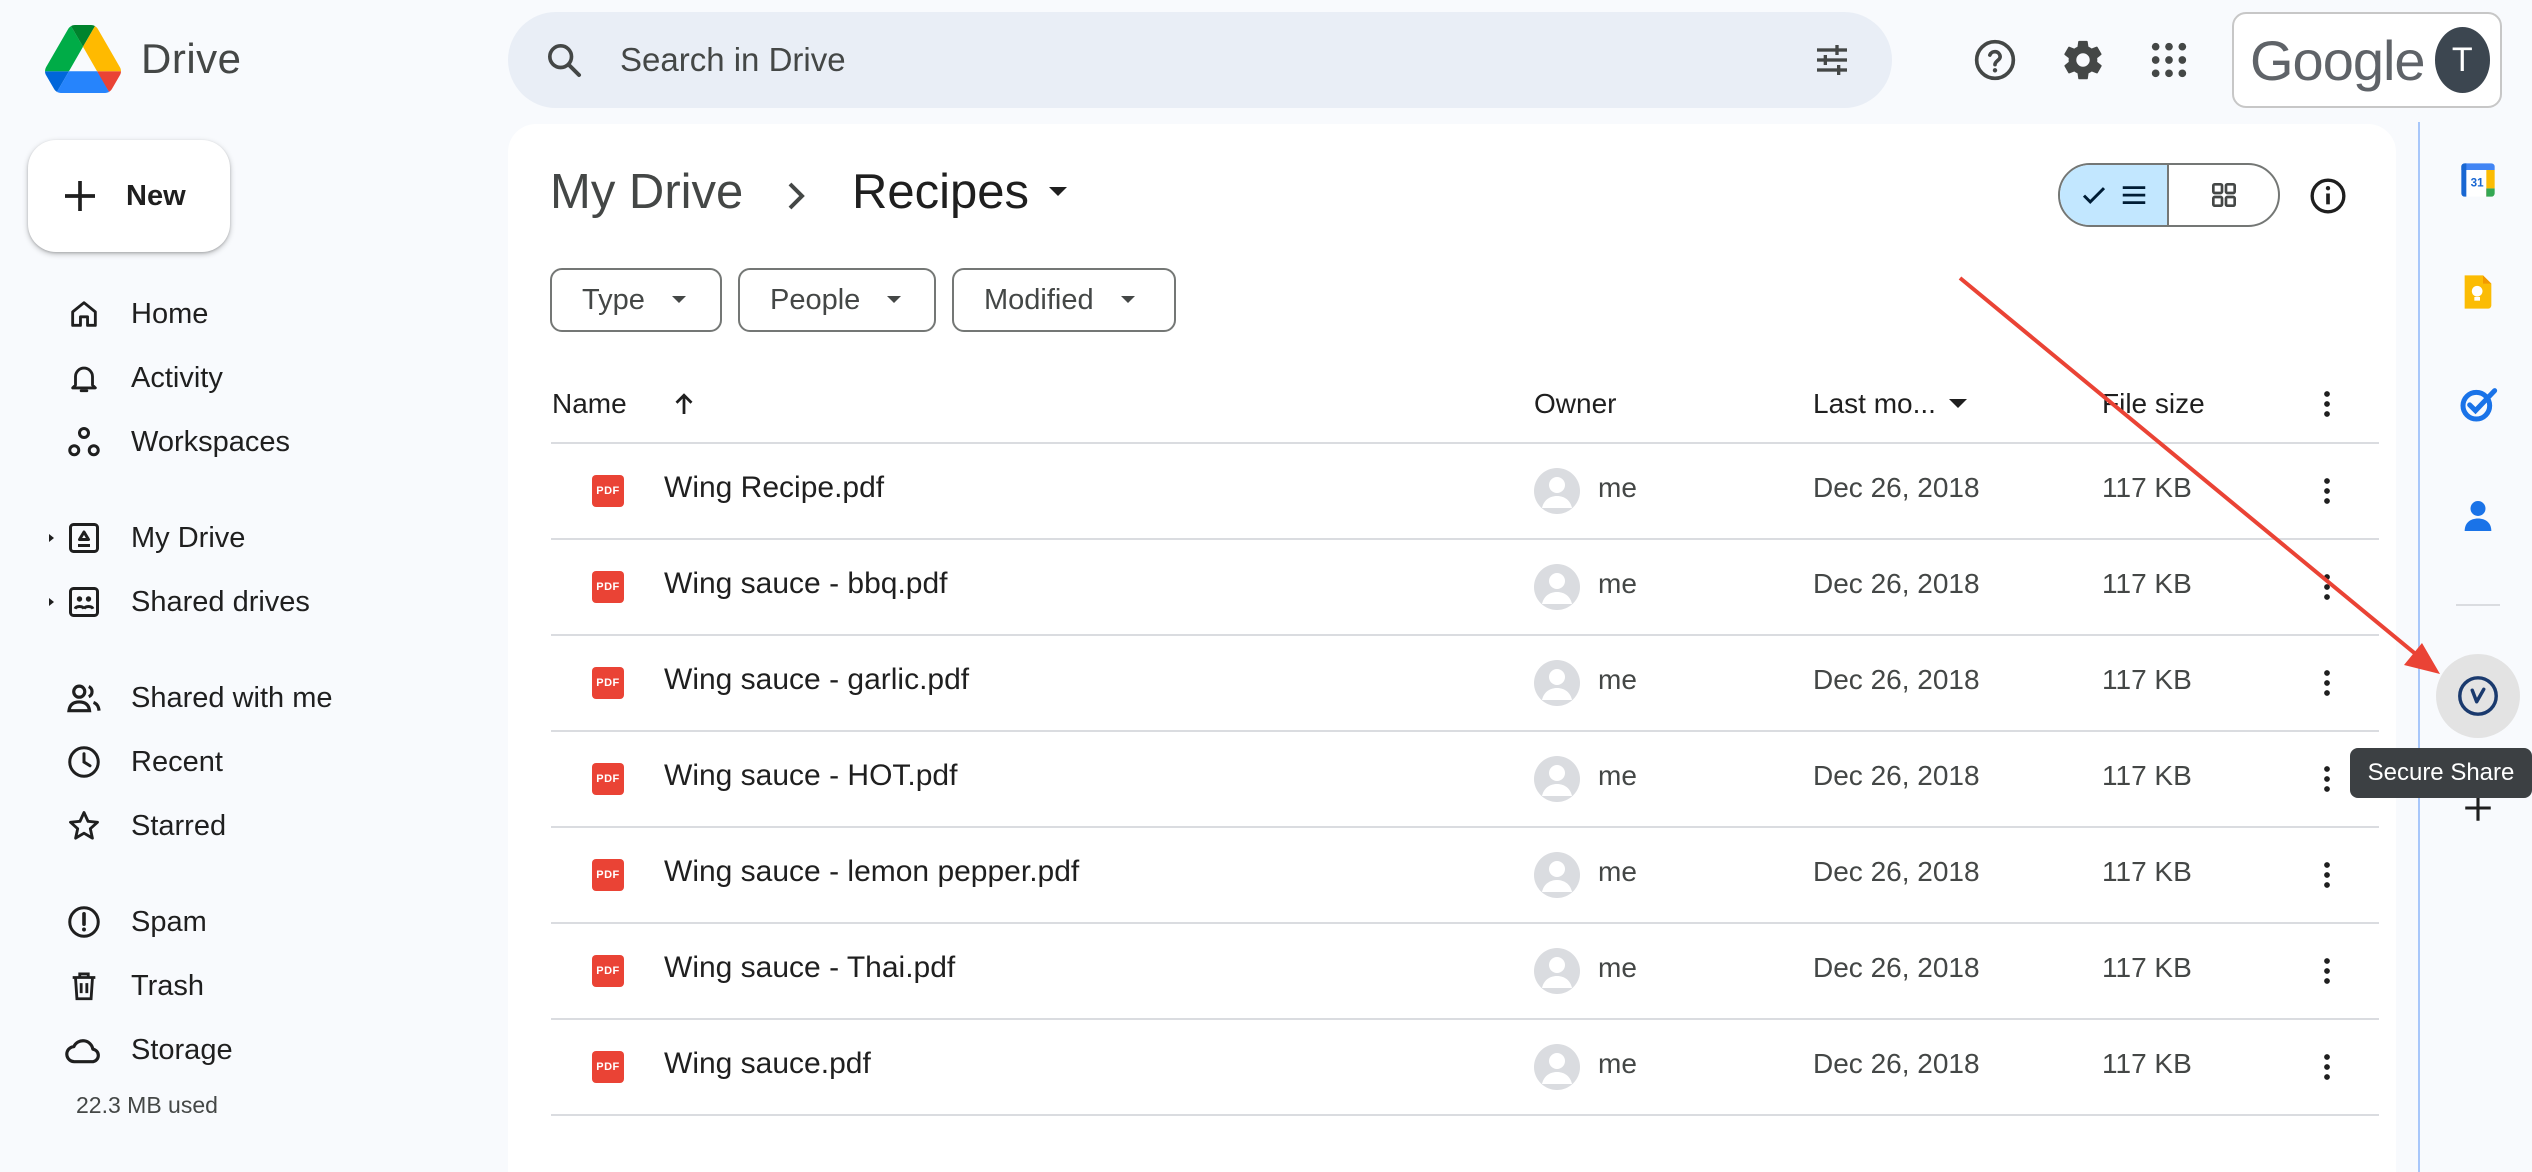 The image size is (2532, 1172). What do you see at coordinates (177, 377) in the screenshot?
I see `sidebar-item-label: Activity` at bounding box center [177, 377].